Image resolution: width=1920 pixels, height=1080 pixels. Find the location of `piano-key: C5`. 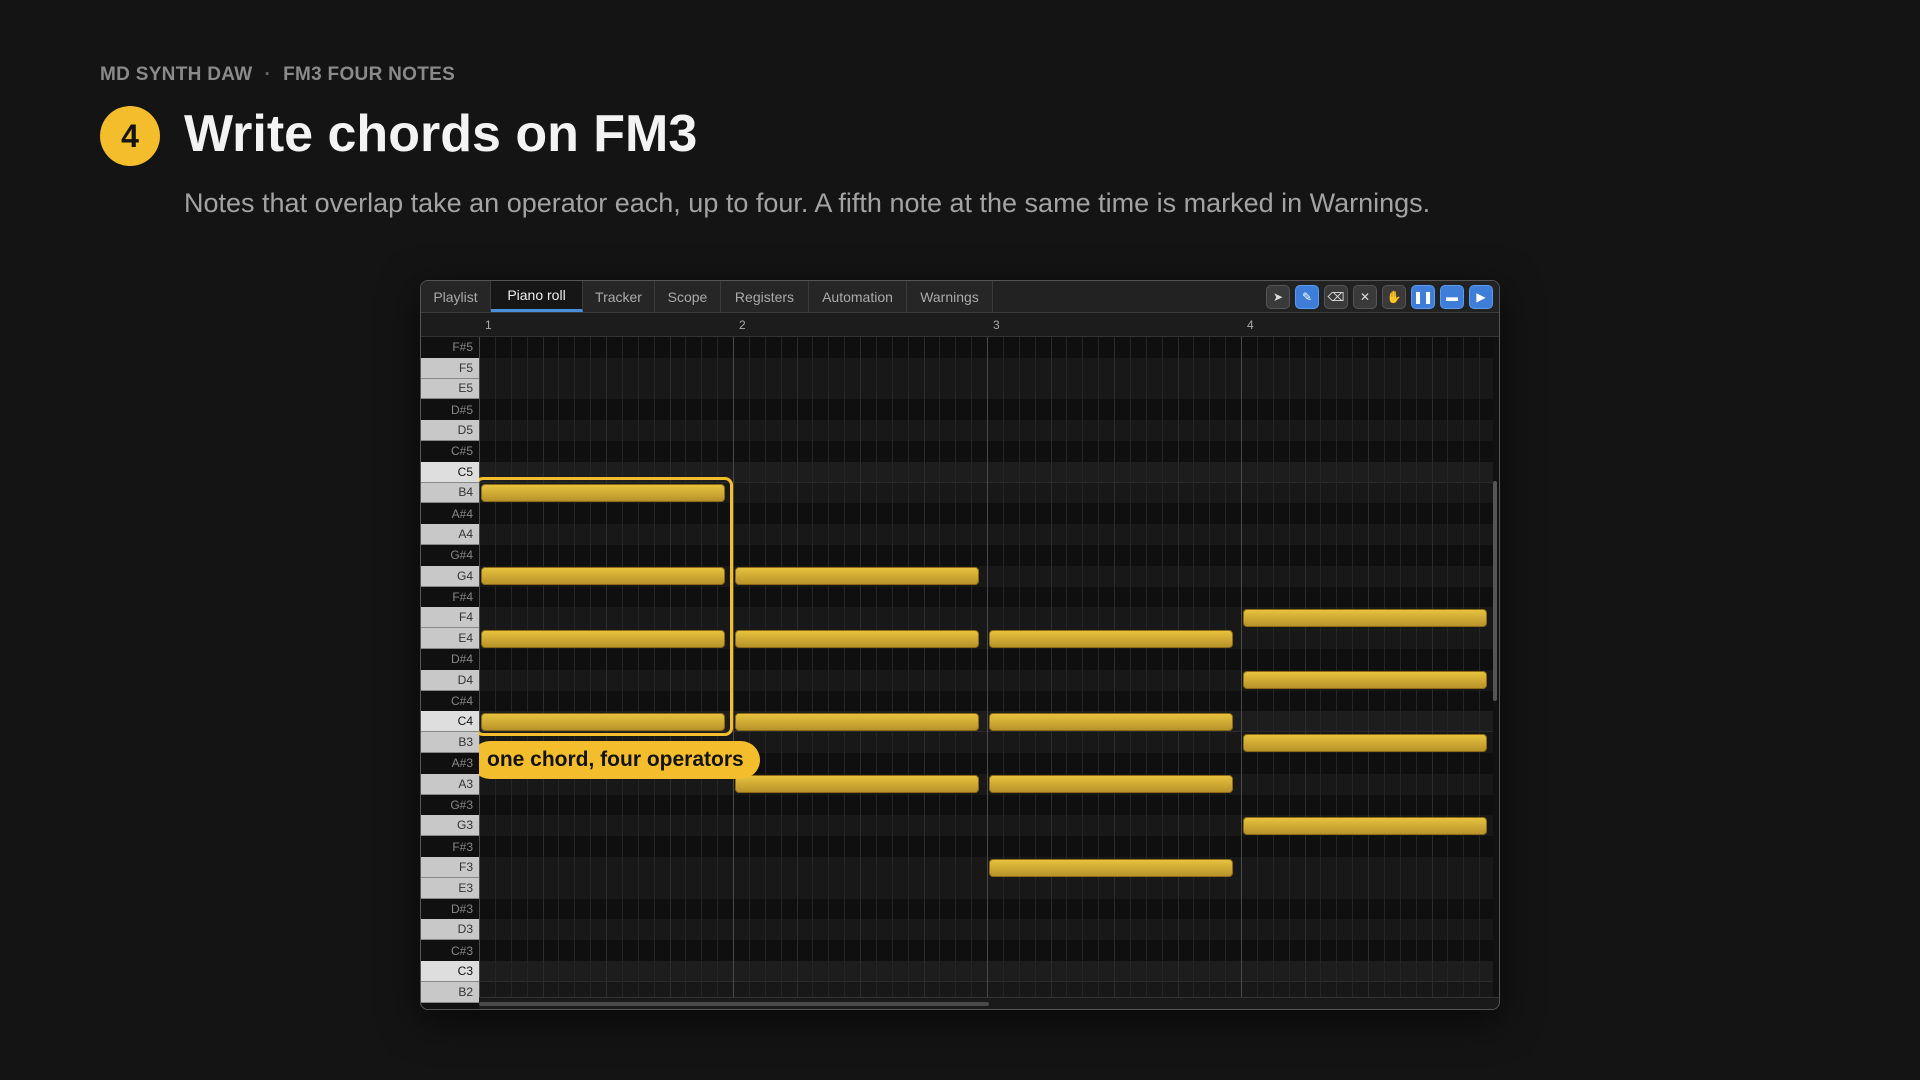

piano-key: C5 is located at coordinates (450, 472).